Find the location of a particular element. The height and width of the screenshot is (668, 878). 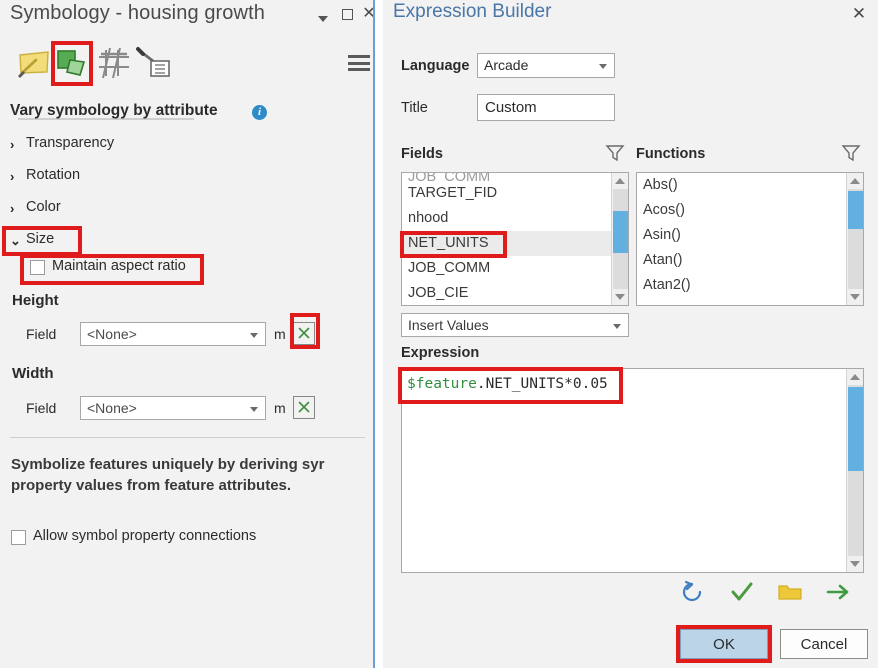

expression-variable-token: $feature is located at coordinates (442, 384).